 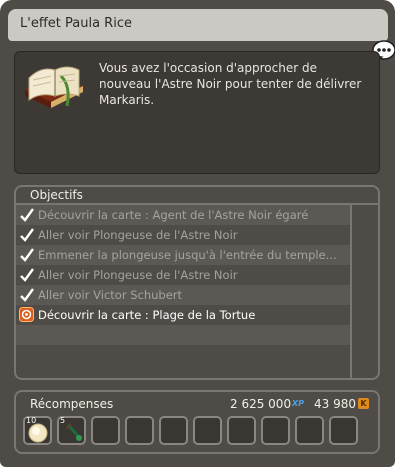 I want to click on kamas-icon: K, so click(x=363, y=403).